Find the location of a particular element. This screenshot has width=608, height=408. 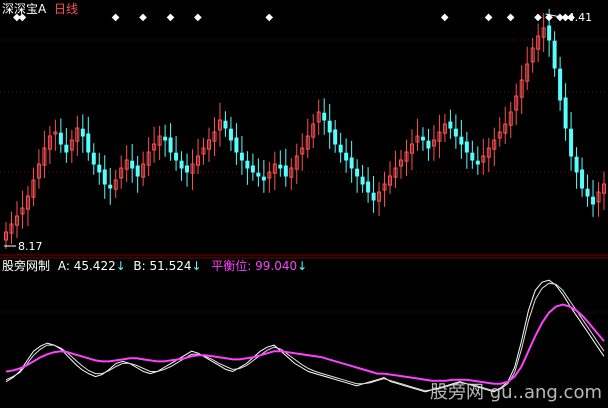

indicator-name: 股旁网制 is located at coordinates (26, 266).